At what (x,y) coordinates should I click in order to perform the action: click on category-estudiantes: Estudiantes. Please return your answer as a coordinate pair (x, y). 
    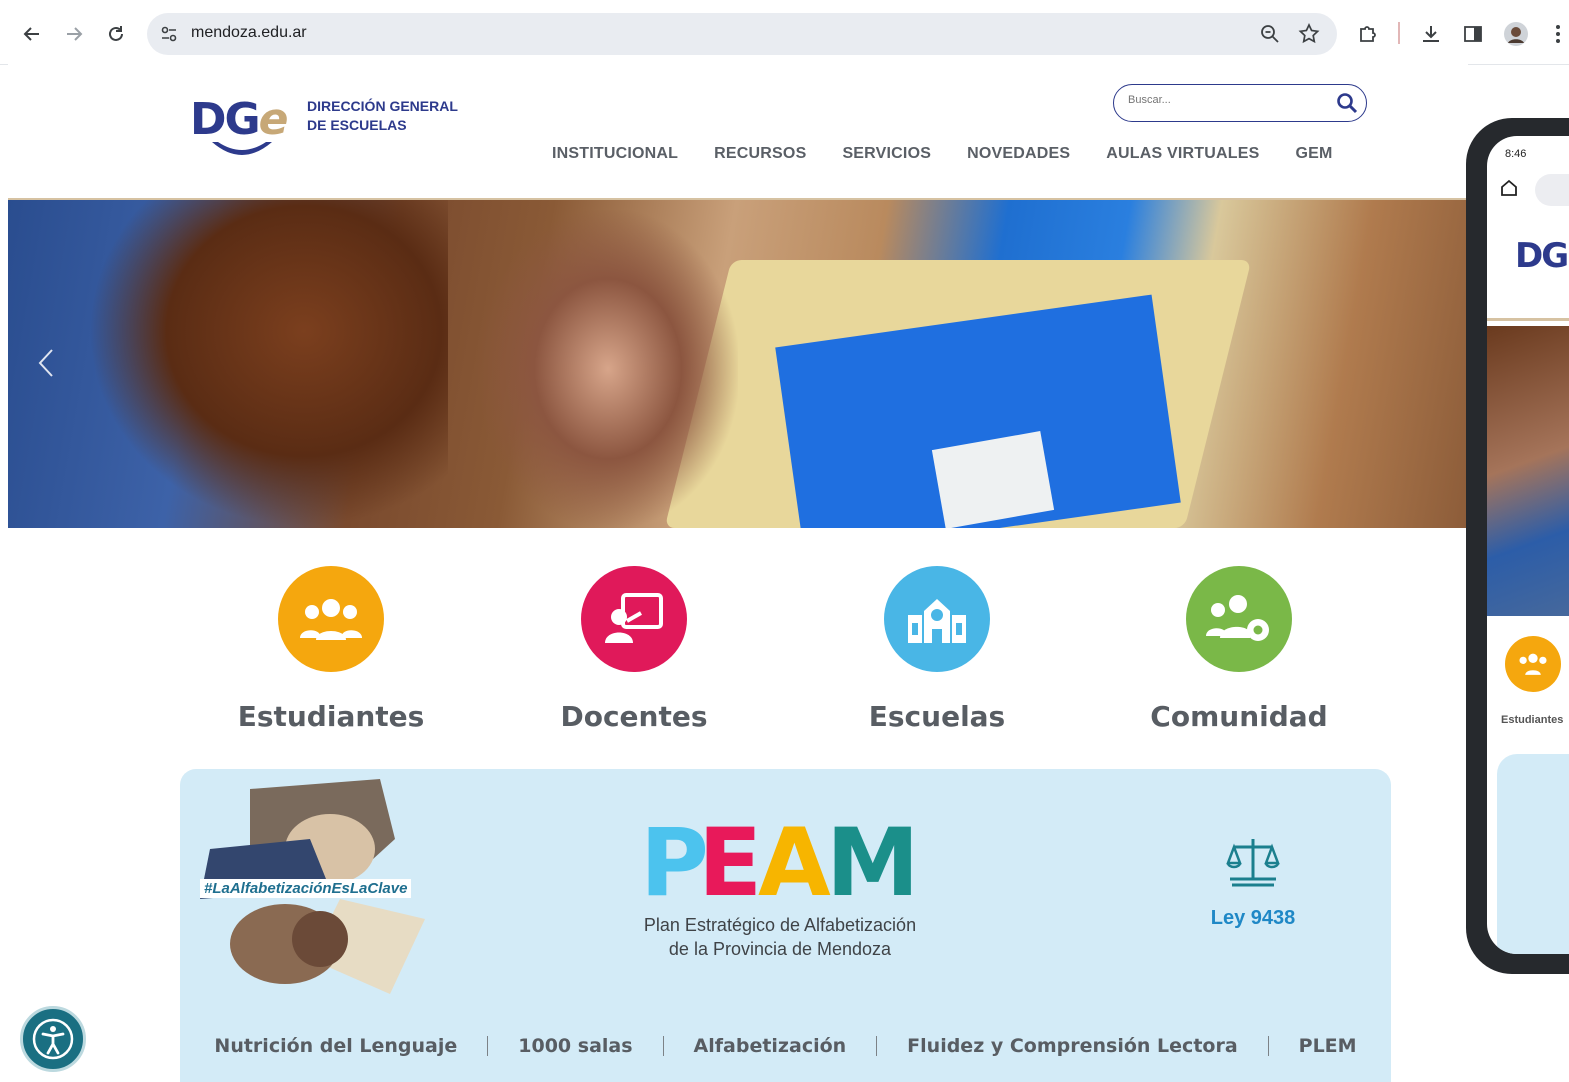
    Looking at the image, I should click on (331, 649).